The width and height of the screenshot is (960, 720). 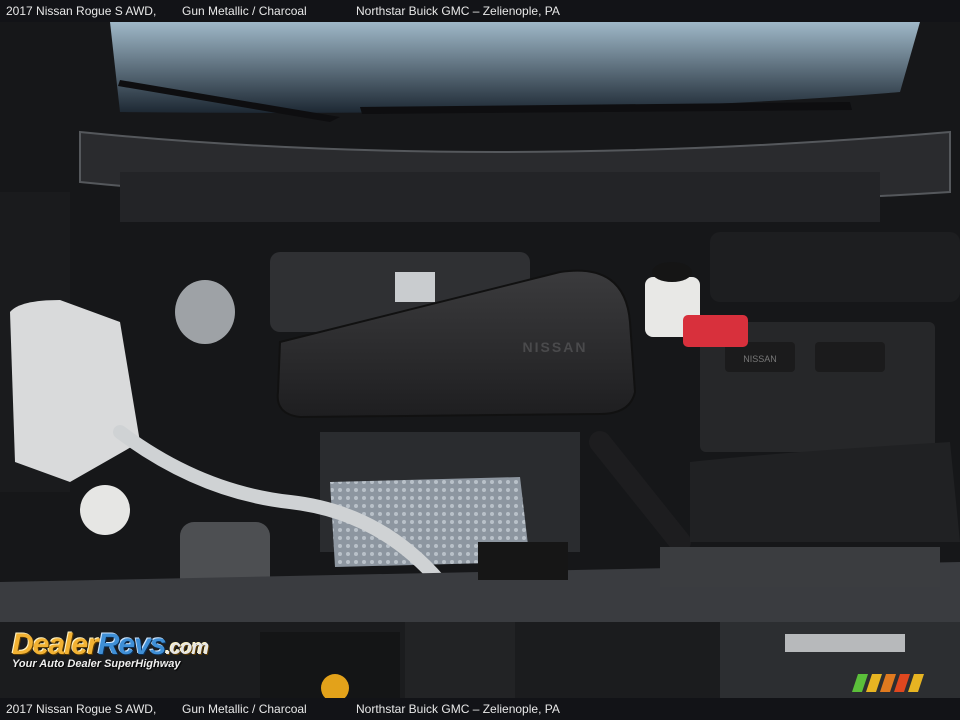 What do you see at coordinates (96, 664) in the screenshot?
I see `watermark-tagline: Your Auto Dealer SuperHighway` at bounding box center [96, 664].